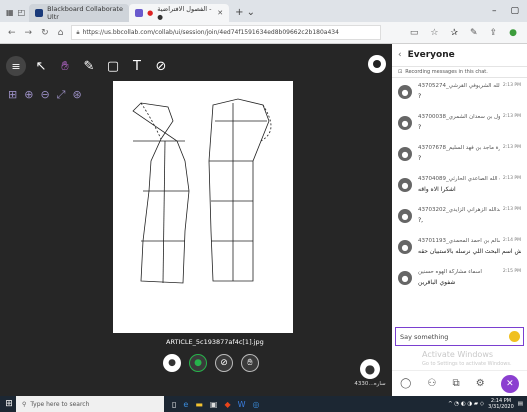 The width and height of the screenshot is (527, 412). I want to click on my-participant-tile: ● 4330…ساره, so click(370, 374).